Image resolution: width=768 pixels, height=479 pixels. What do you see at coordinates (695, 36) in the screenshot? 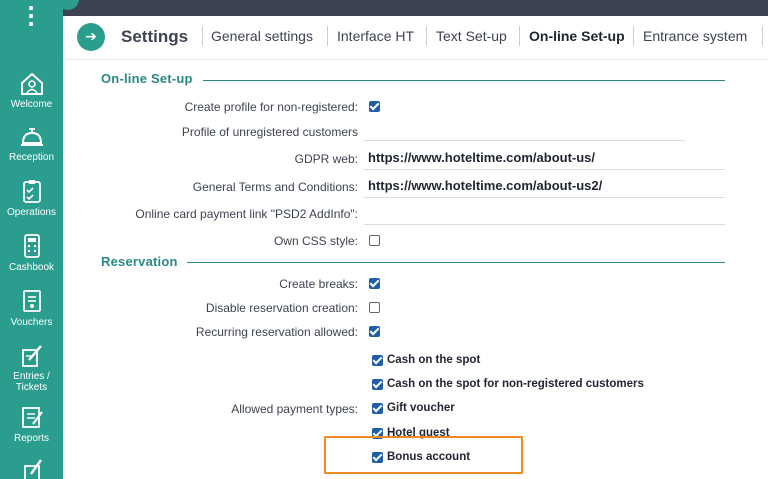
I see `tab-entrance-system: Entrance system` at bounding box center [695, 36].